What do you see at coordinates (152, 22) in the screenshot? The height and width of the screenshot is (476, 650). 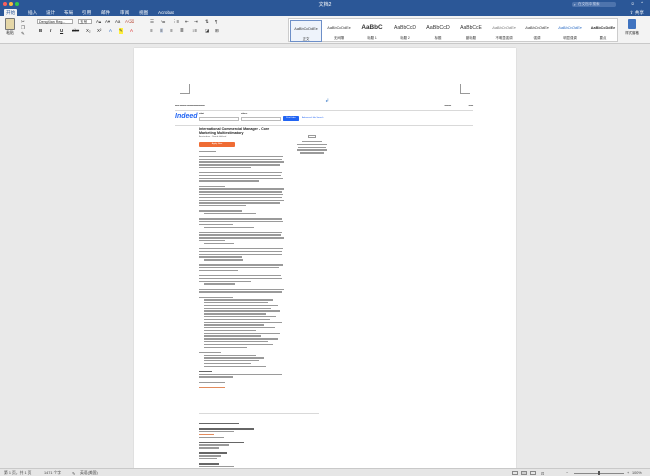 I see `bullets-icon: ☰` at bounding box center [152, 22].